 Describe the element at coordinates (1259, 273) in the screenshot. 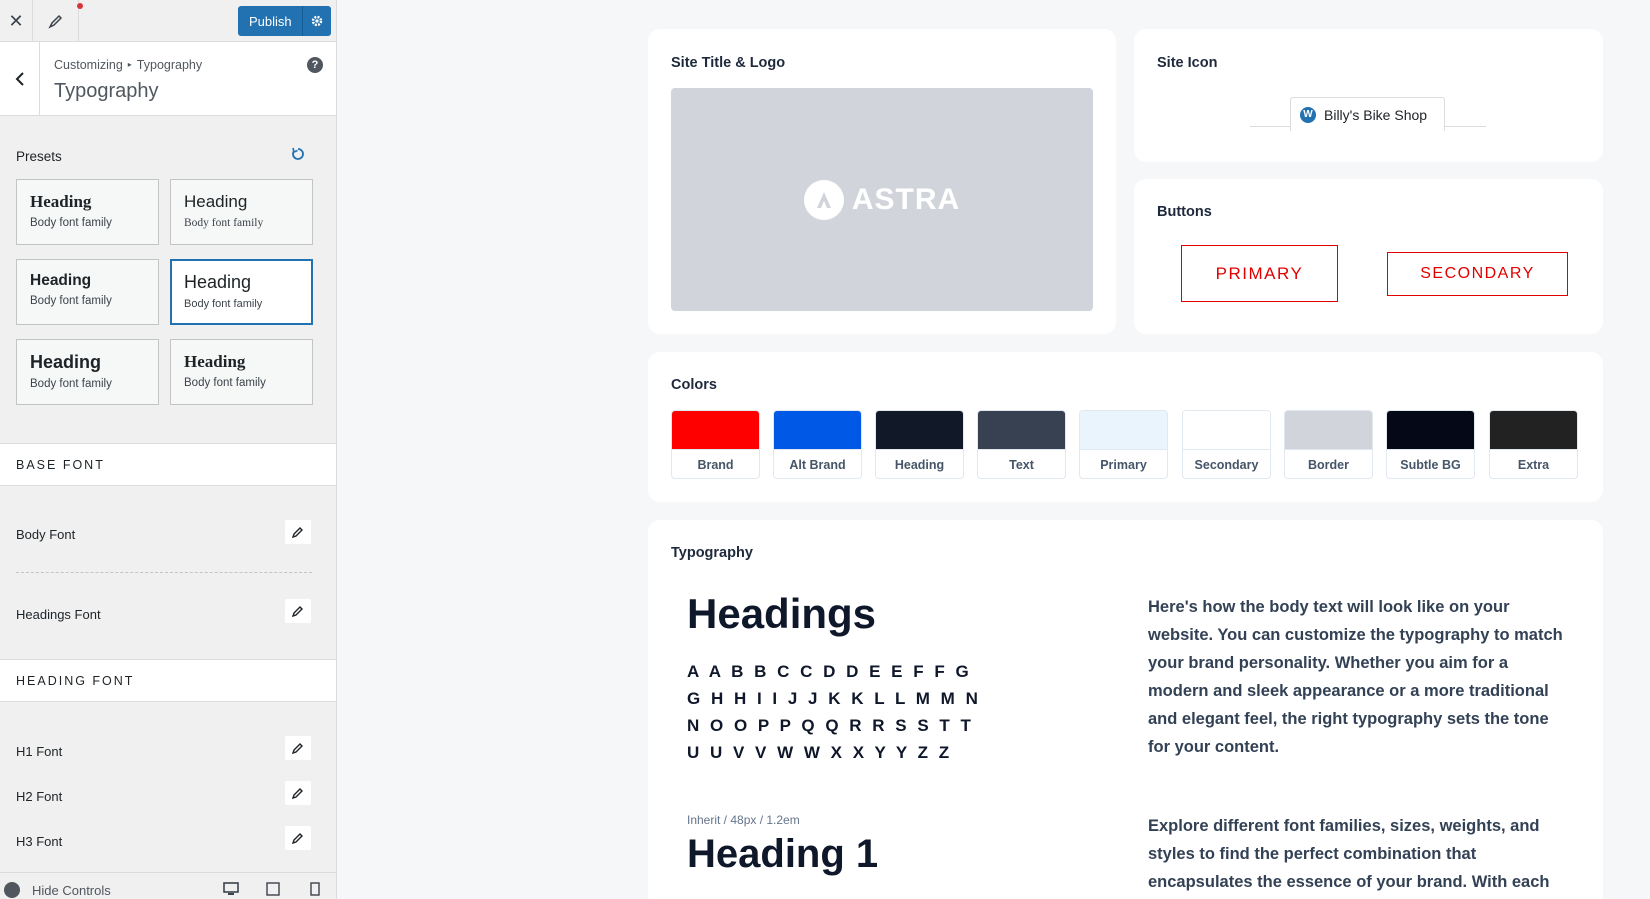

I see `primary-button-preview: PRIMARY` at that location.